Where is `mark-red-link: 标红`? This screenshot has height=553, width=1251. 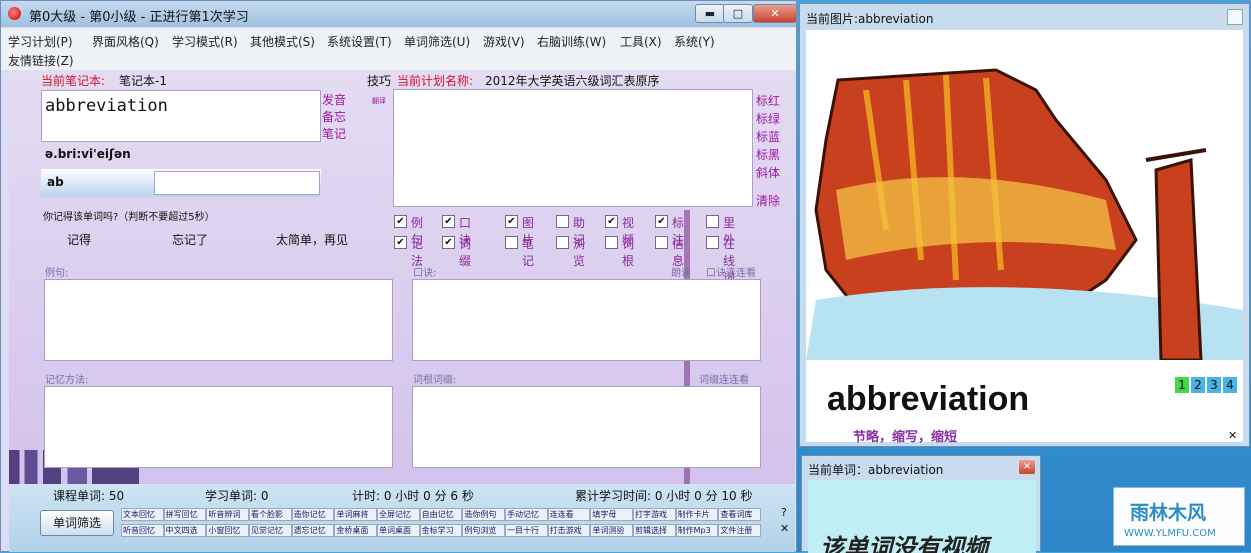
mark-red-link: 标红 is located at coordinates (768, 100).